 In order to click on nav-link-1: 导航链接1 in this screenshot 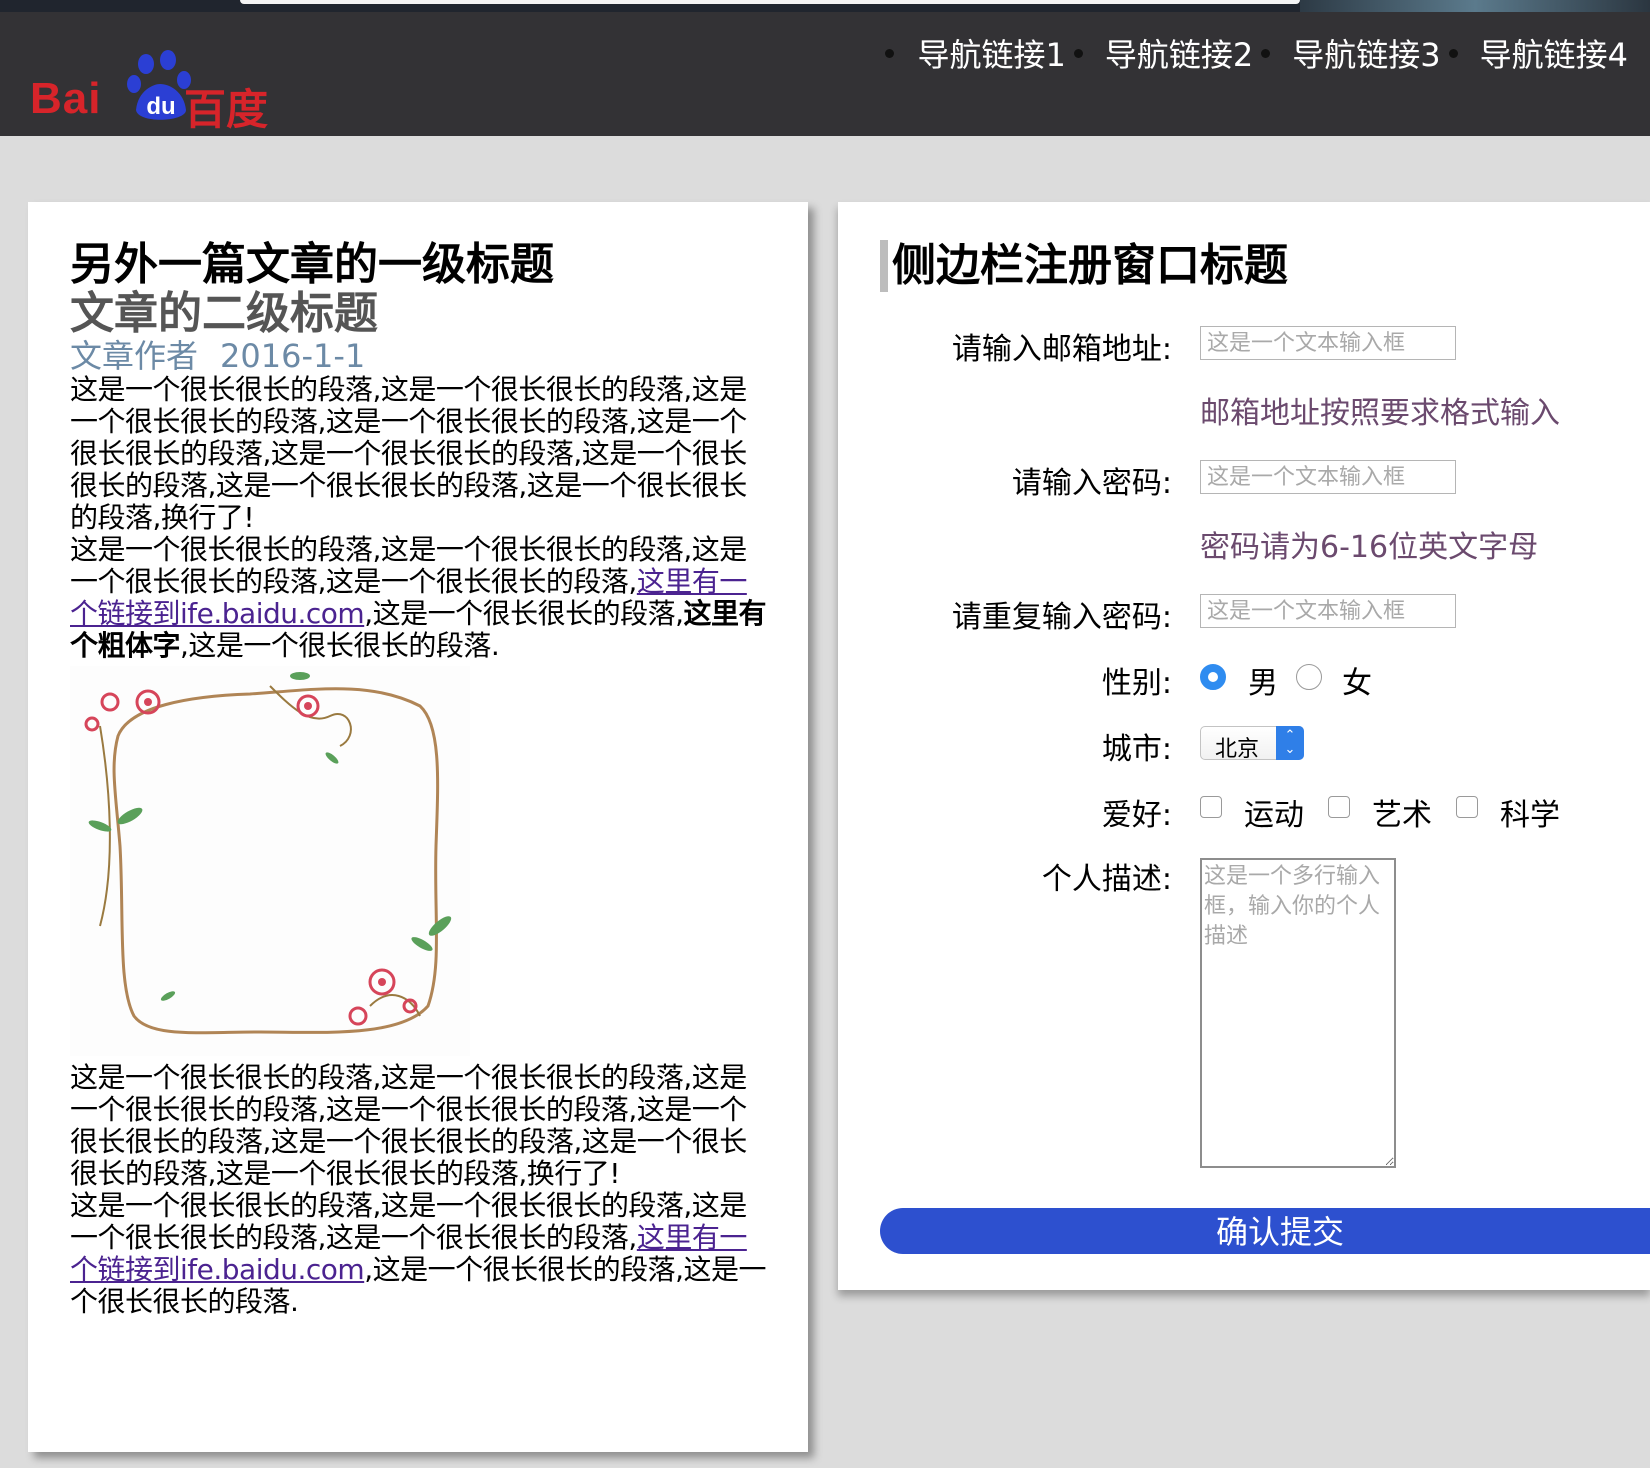, I will do `click(975, 53)`.